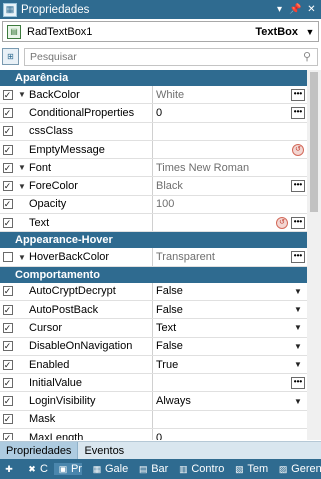 The height and width of the screenshot is (479, 321). I want to click on property-name-cell: ▼ Font, so click(84, 168).